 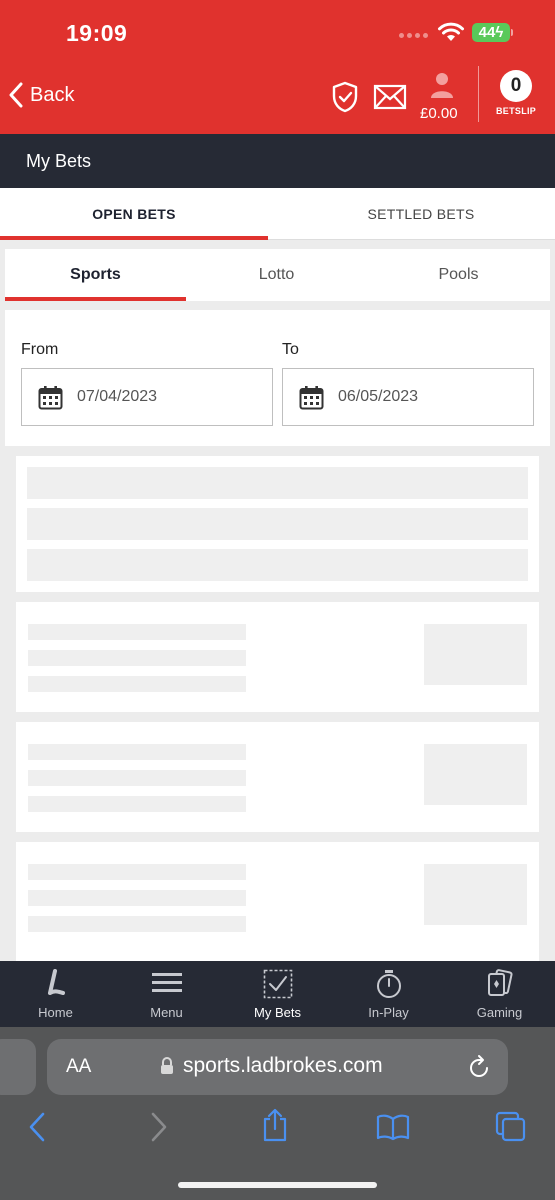 What do you see at coordinates (277, 67) in the screenshot?
I see `app-header: 19:09 44 ϟ Back £0.00 0 BETSLIP` at bounding box center [277, 67].